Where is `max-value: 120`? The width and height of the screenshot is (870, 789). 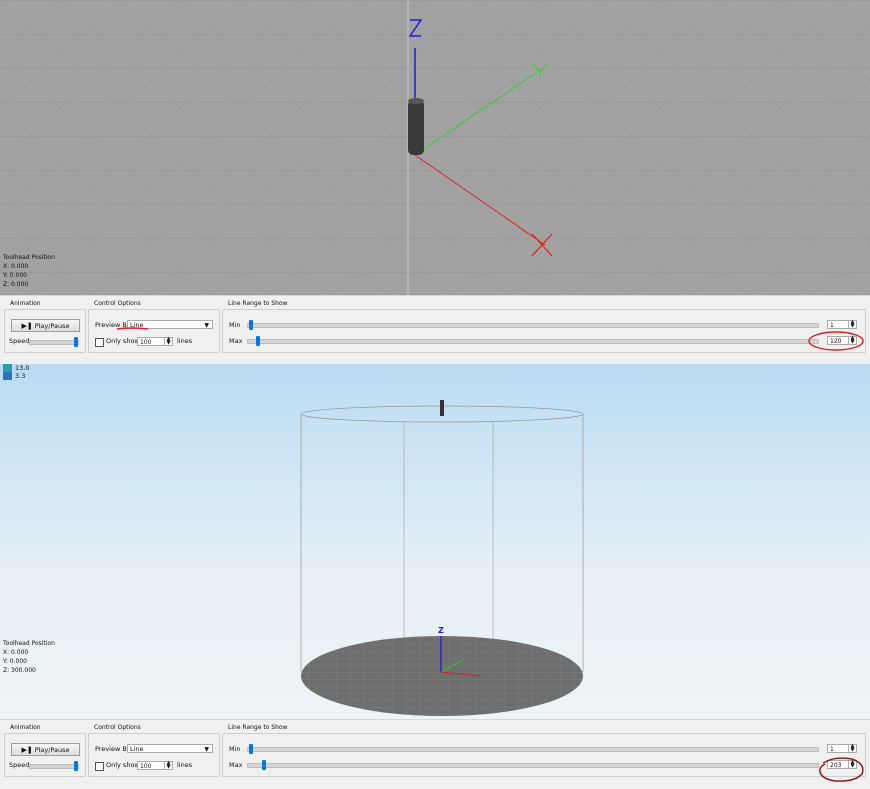
max-value: 120 is located at coordinates (836, 341).